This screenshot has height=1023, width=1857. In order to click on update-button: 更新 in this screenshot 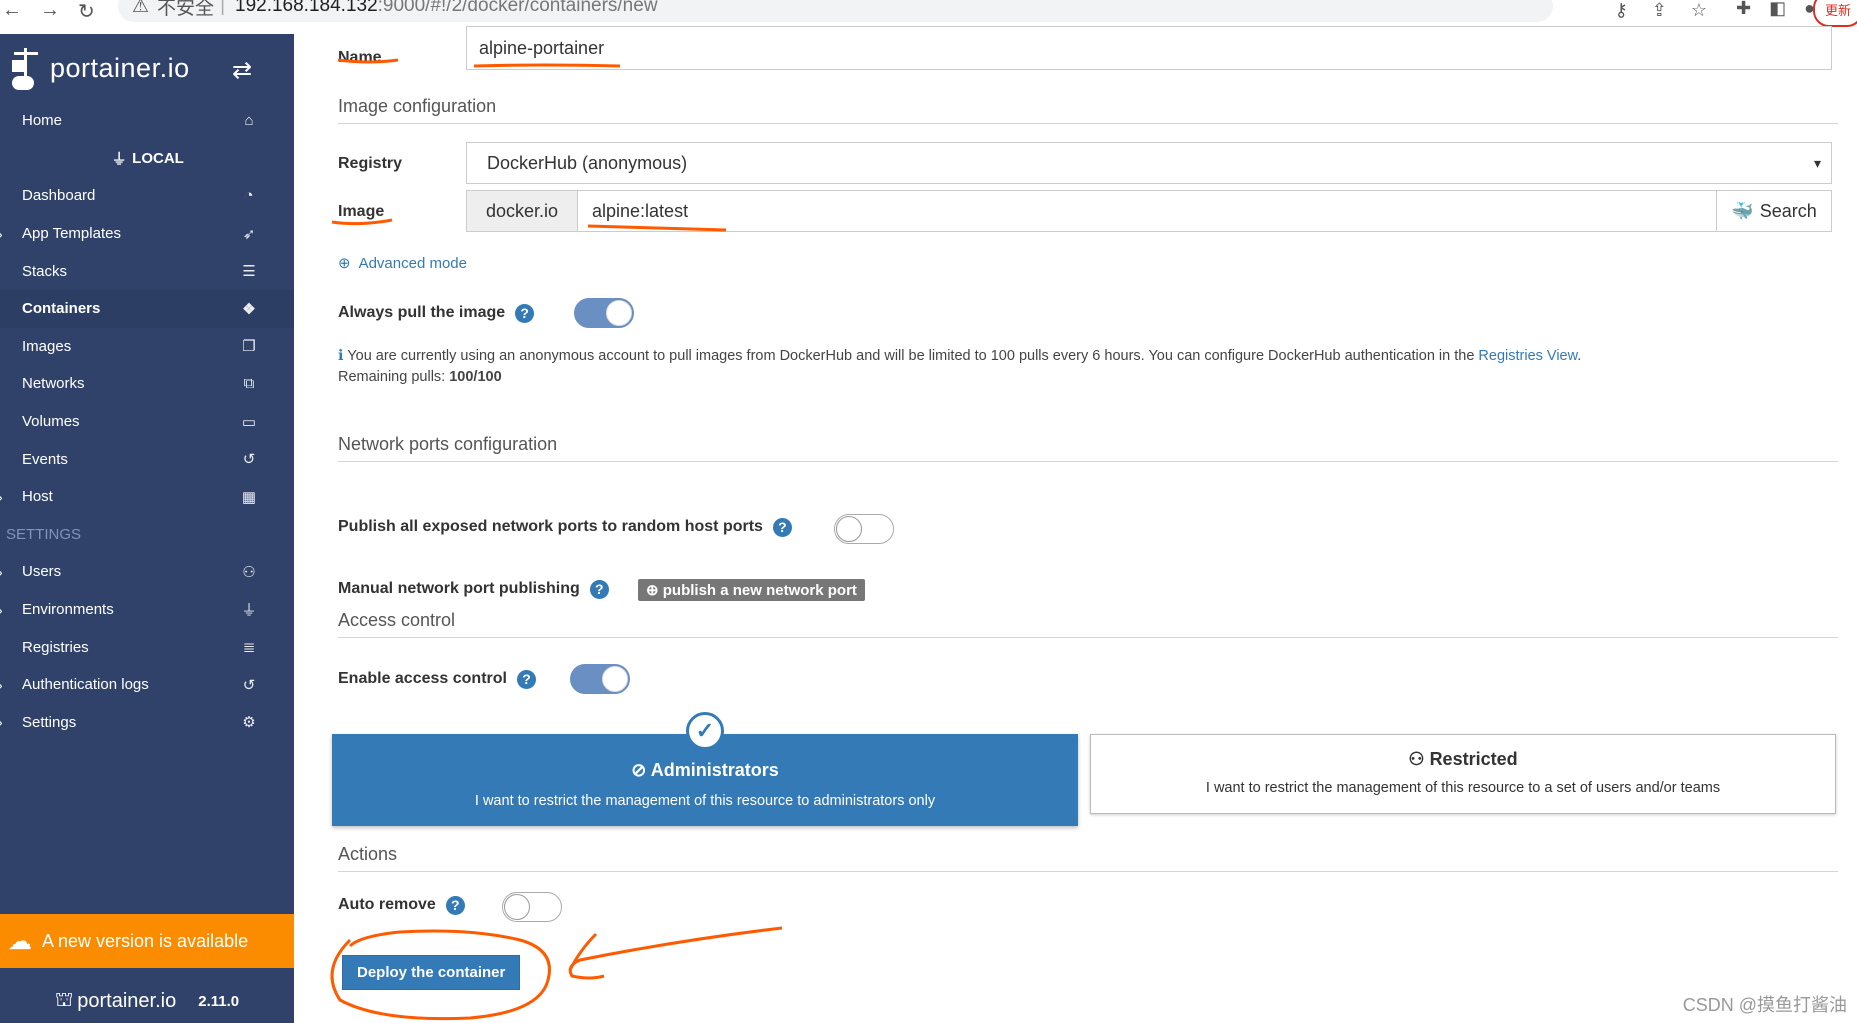, I will do `click(1834, 13)`.